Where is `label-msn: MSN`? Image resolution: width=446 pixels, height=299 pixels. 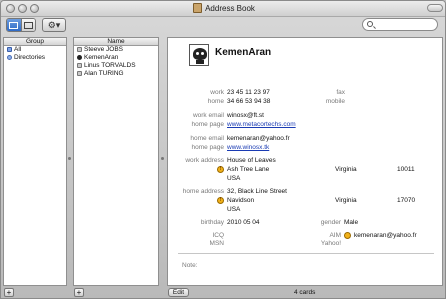 label-msn: MSN is located at coordinates (216, 243).